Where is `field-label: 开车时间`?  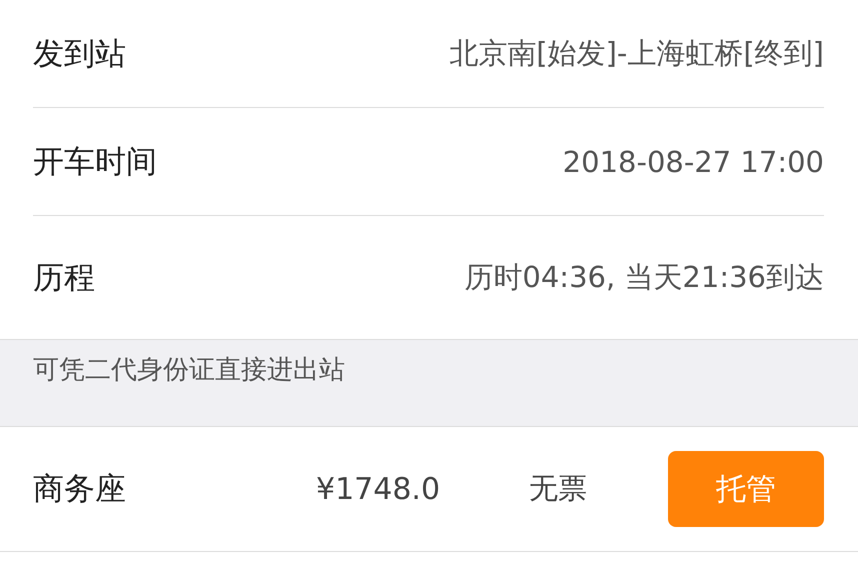 field-label: 开车时间 is located at coordinates (95, 162).